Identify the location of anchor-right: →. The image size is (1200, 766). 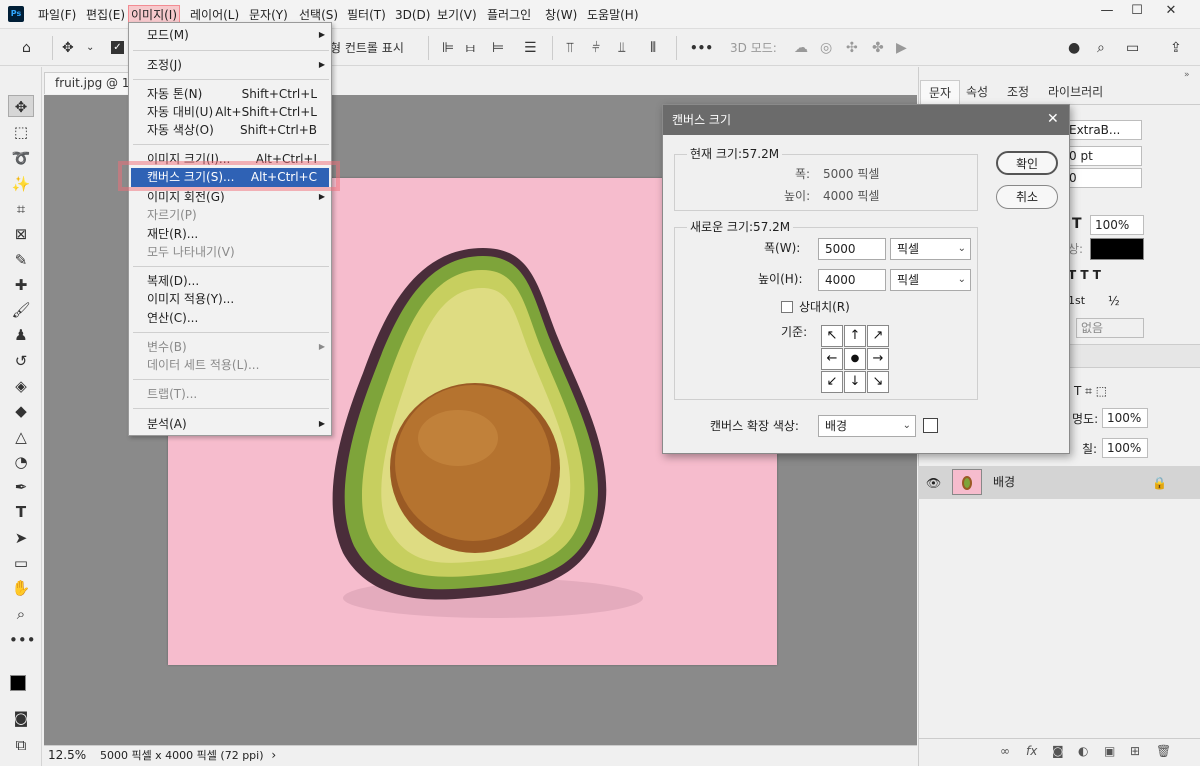
(878, 359).